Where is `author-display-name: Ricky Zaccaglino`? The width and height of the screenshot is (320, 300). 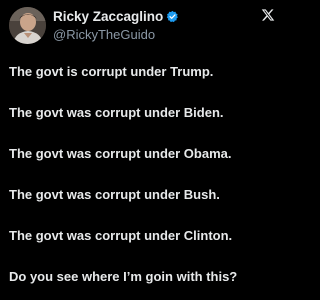 author-display-name: Ricky Zaccaglino is located at coordinates (108, 16).